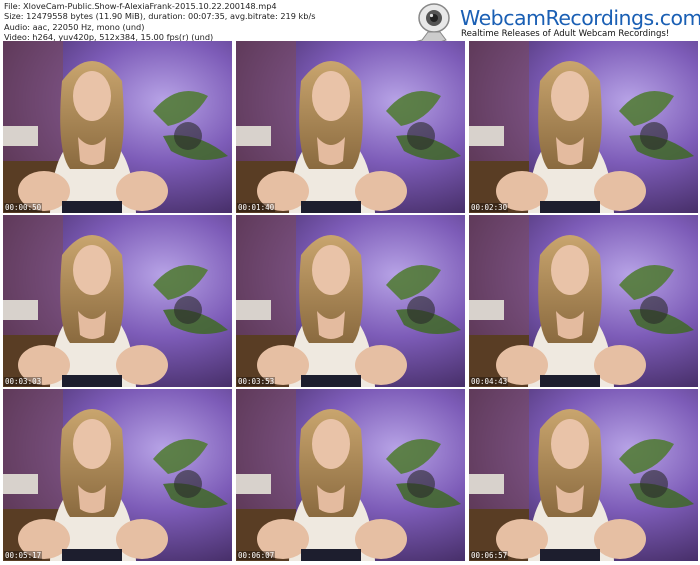 The image size is (700, 565). I want to click on frame-timestamp: 00:06:57, so click(489, 555).